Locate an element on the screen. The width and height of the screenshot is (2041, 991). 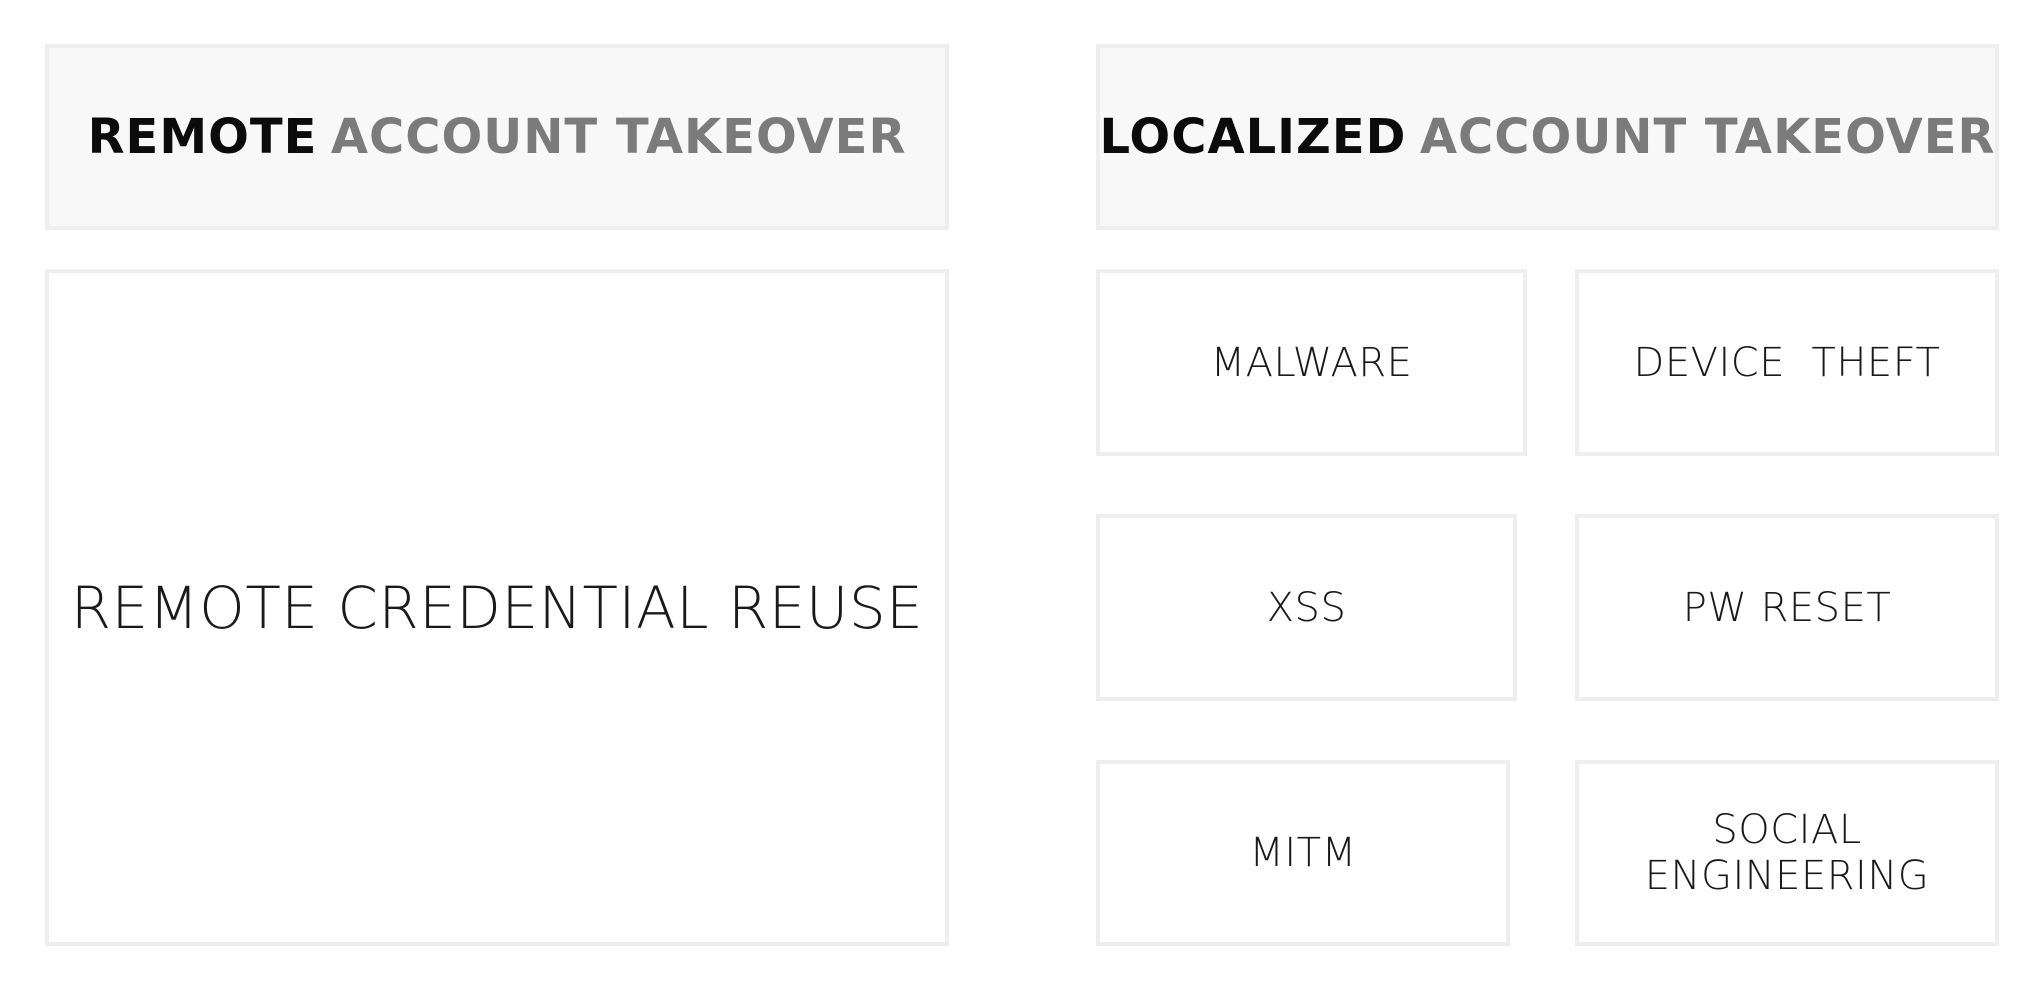
social-engineering-box: SOCIAL ENGINEERING is located at coordinates (1787, 853).